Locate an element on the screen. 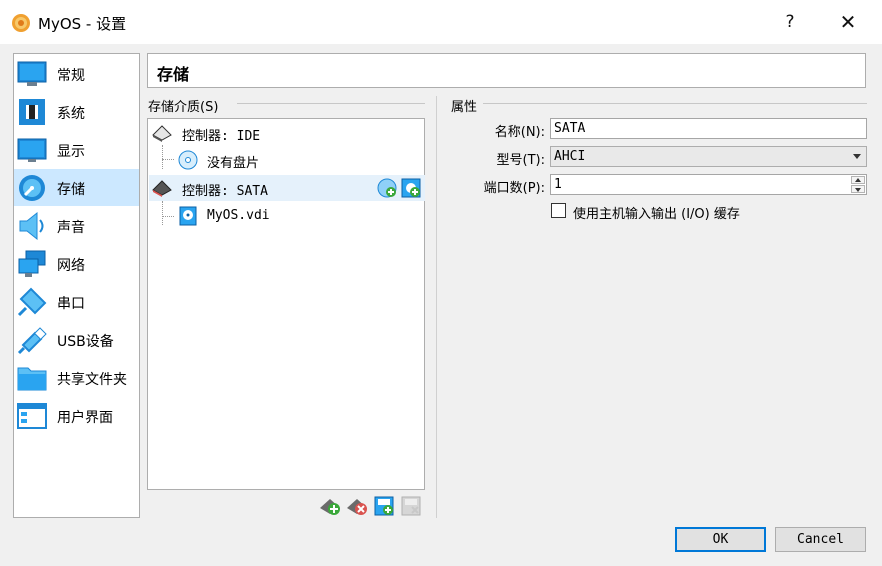 This screenshot has width=882, height=566. sidebar-item-label: 系统 is located at coordinates (71, 114).